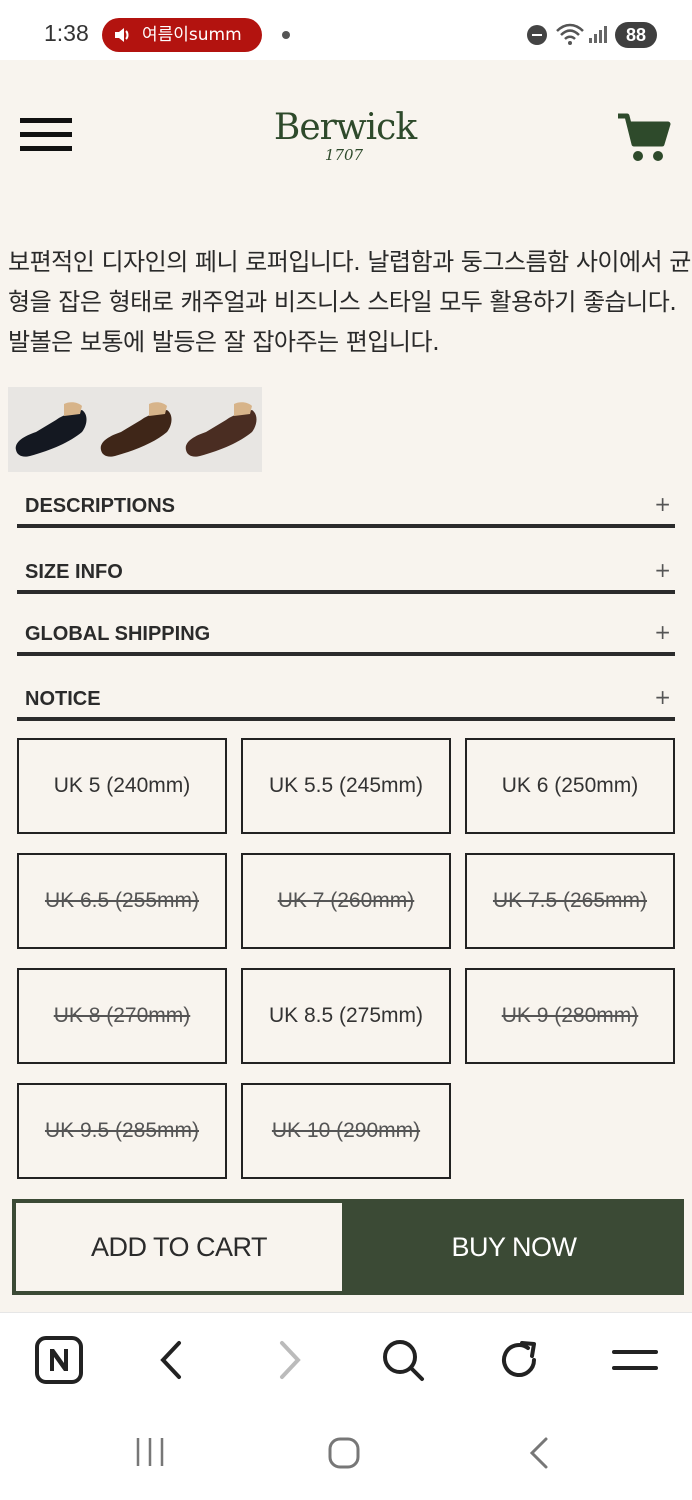 The width and height of the screenshot is (692, 1500). Describe the element at coordinates (289, 1360) in the screenshot. I see `forward-arrow-icon` at that location.